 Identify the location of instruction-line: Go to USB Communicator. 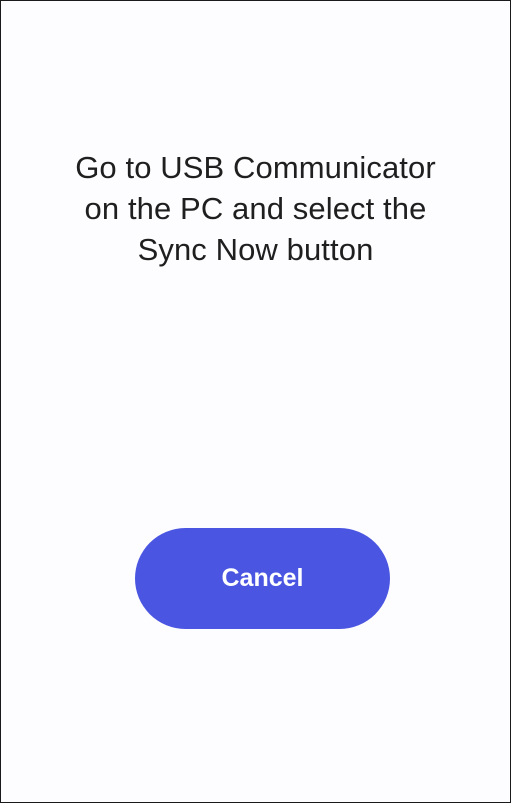
(255, 167).